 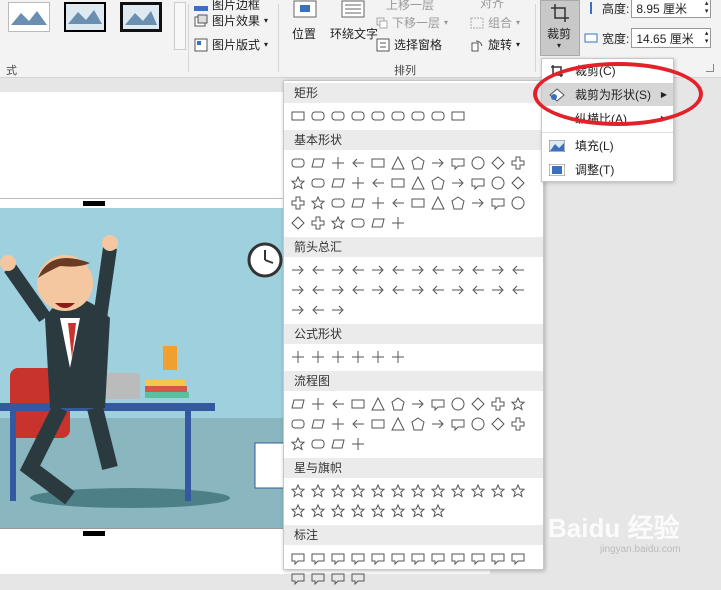 I want to click on size-dialog-launcher, so click(x=710, y=68).